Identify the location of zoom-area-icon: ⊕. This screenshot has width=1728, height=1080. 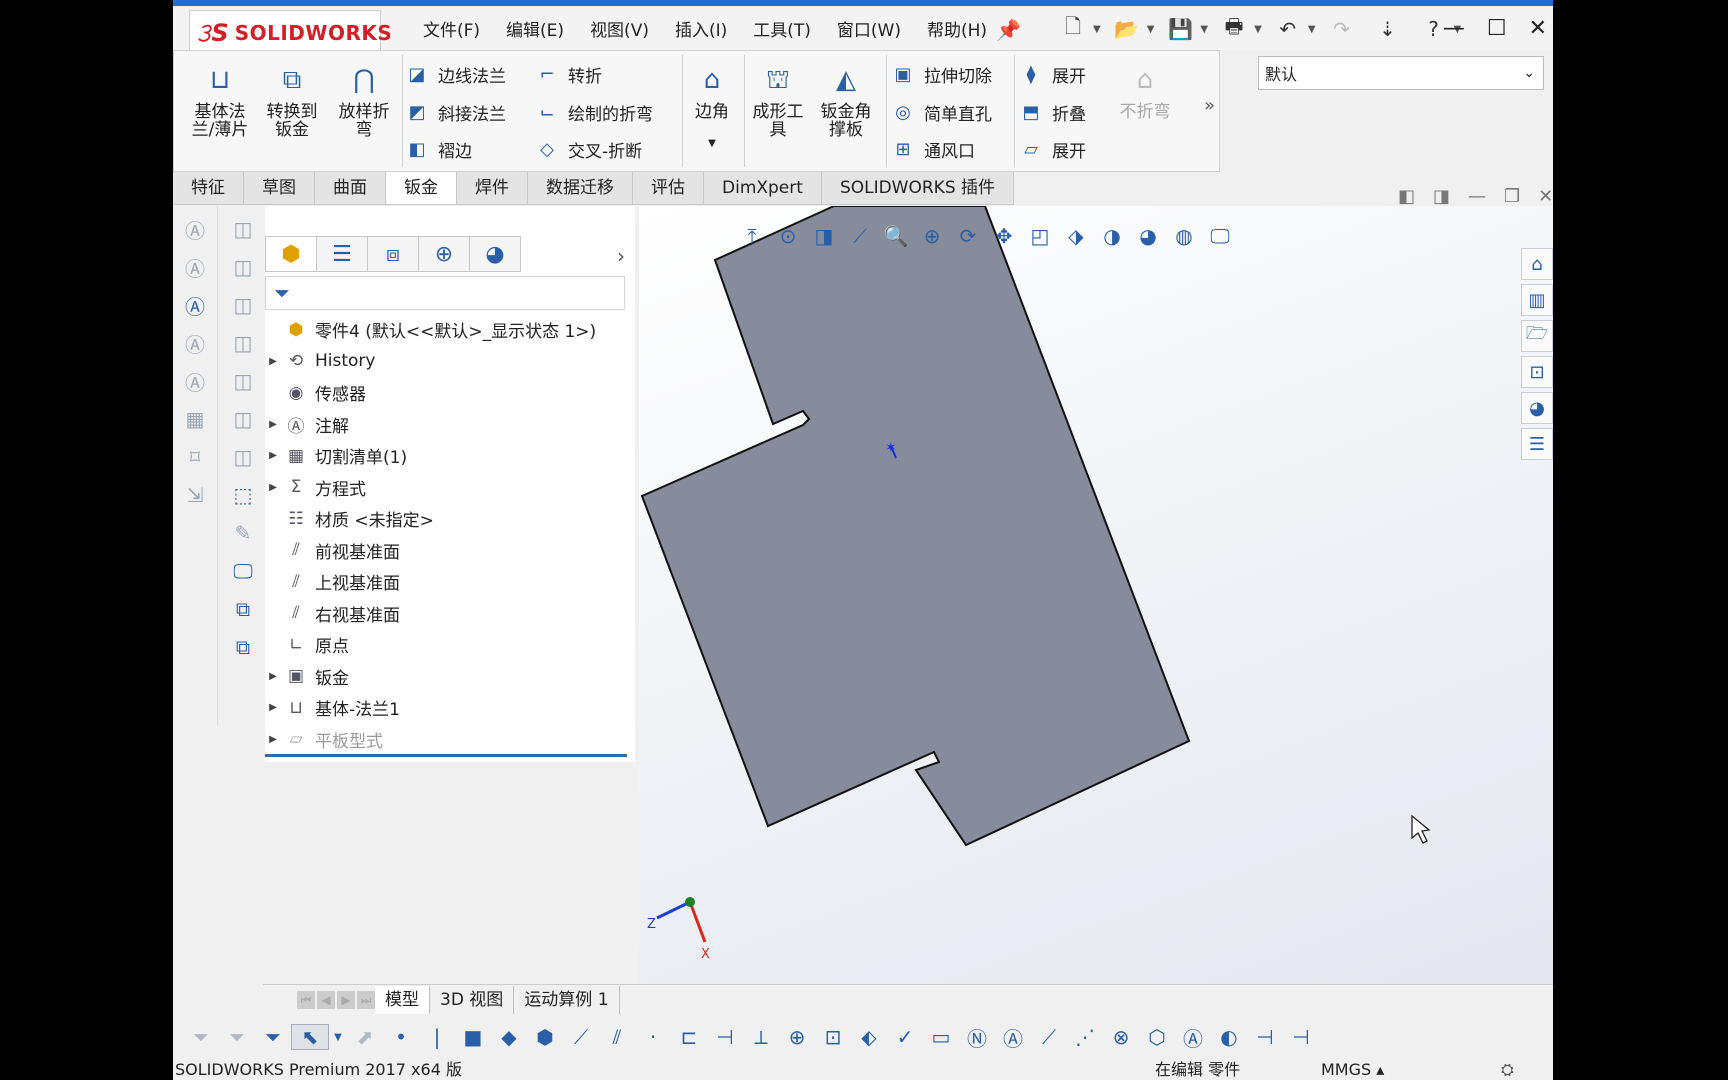
(932, 236).